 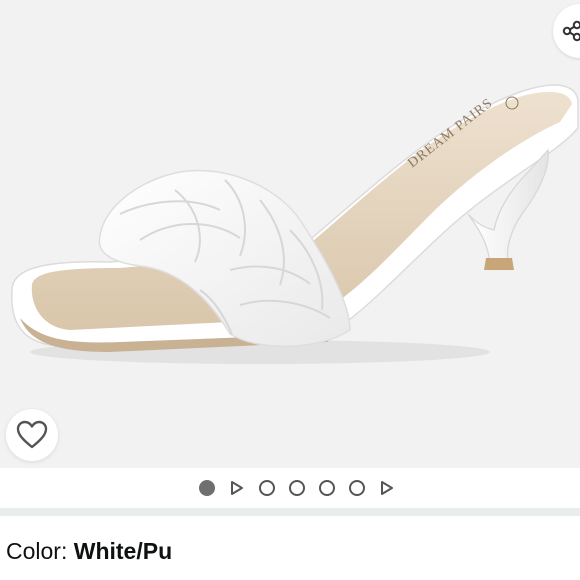 What do you see at coordinates (123, 551) in the screenshot?
I see `color-value: White/Pu` at bounding box center [123, 551].